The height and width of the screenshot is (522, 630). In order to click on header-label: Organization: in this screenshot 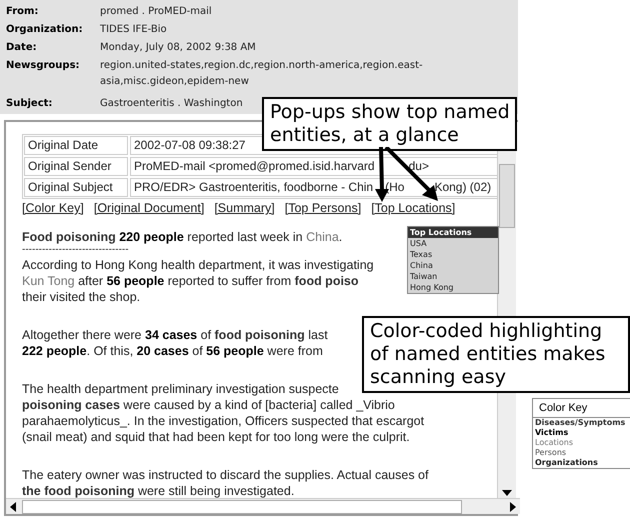, I will do `click(45, 30)`.